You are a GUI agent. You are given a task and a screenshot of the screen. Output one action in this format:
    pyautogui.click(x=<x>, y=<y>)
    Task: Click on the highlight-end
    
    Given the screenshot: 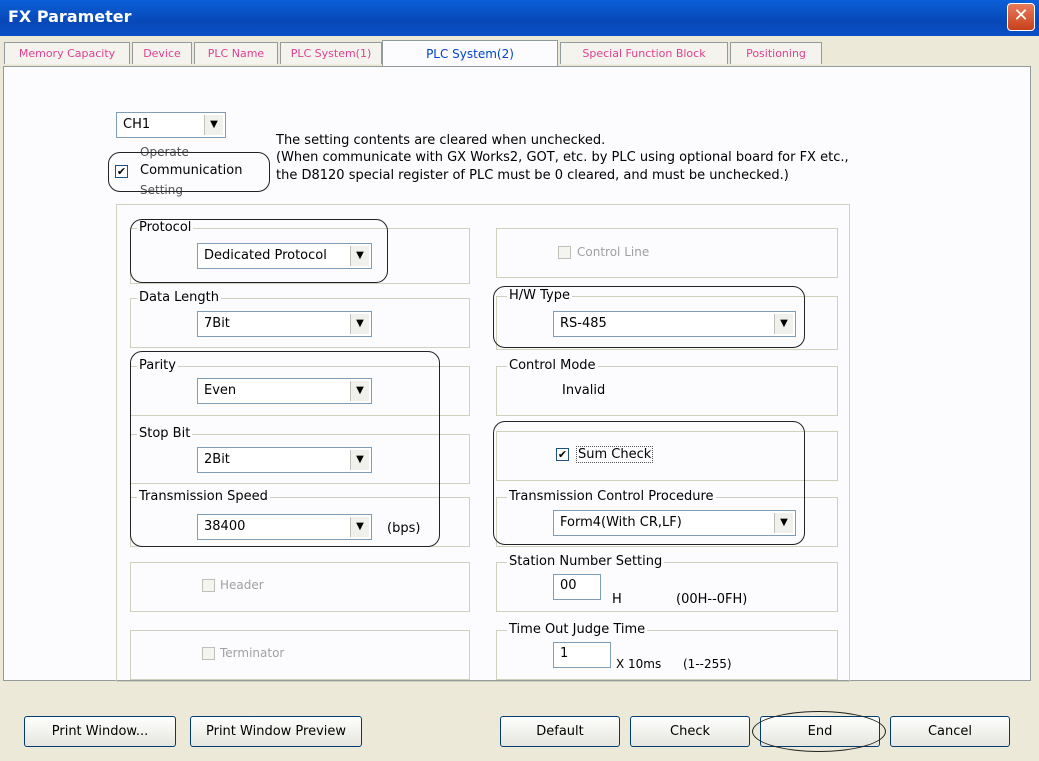 What is the action you would take?
    pyautogui.click(x=819, y=731)
    